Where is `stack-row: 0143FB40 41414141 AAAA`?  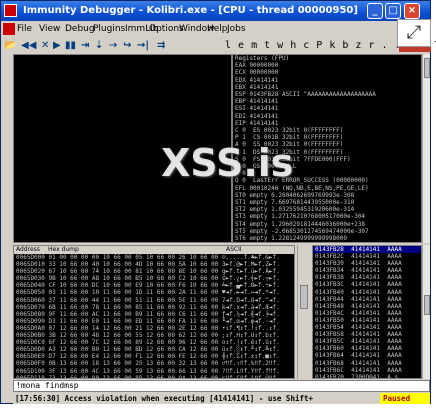 stack-row: 0143FB40 41414141 AAAA is located at coordinates (367, 292).